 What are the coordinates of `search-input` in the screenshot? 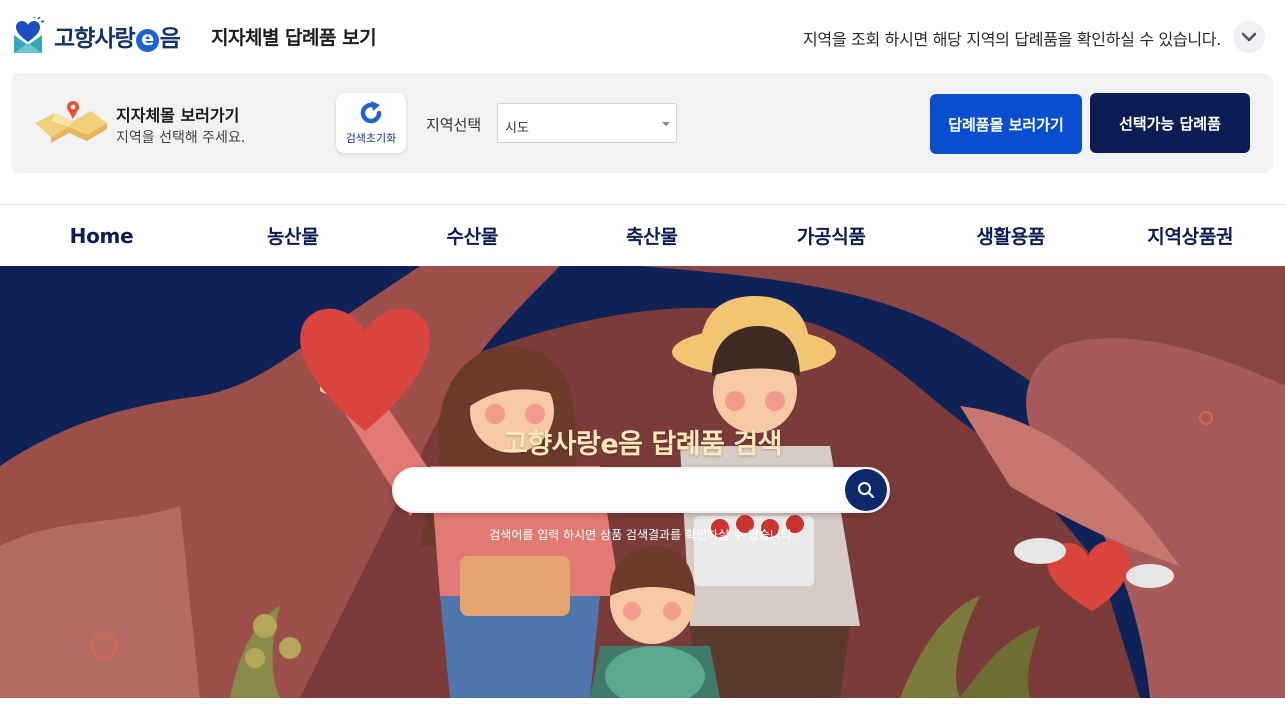 It's located at (622, 491).